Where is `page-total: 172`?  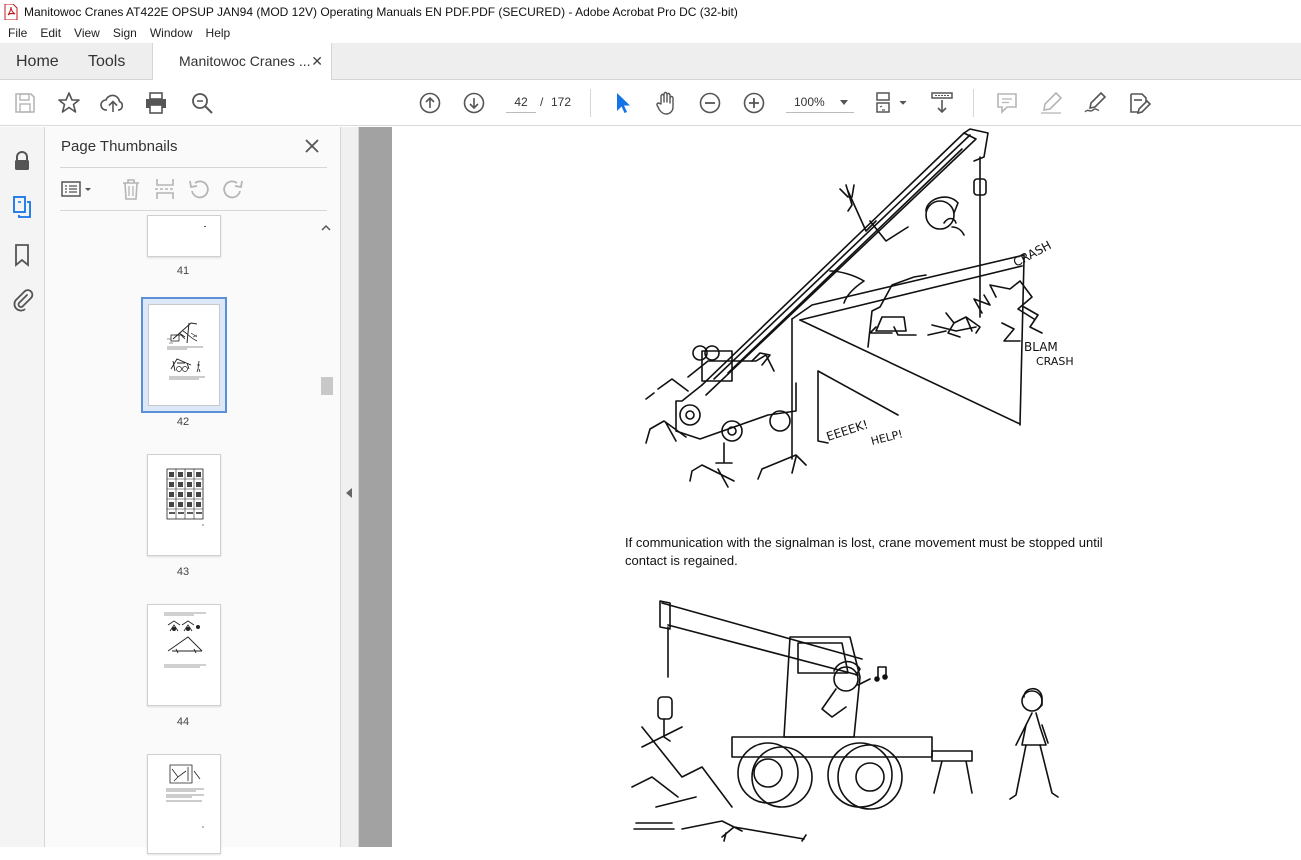
page-total: 172 is located at coordinates (561, 102).